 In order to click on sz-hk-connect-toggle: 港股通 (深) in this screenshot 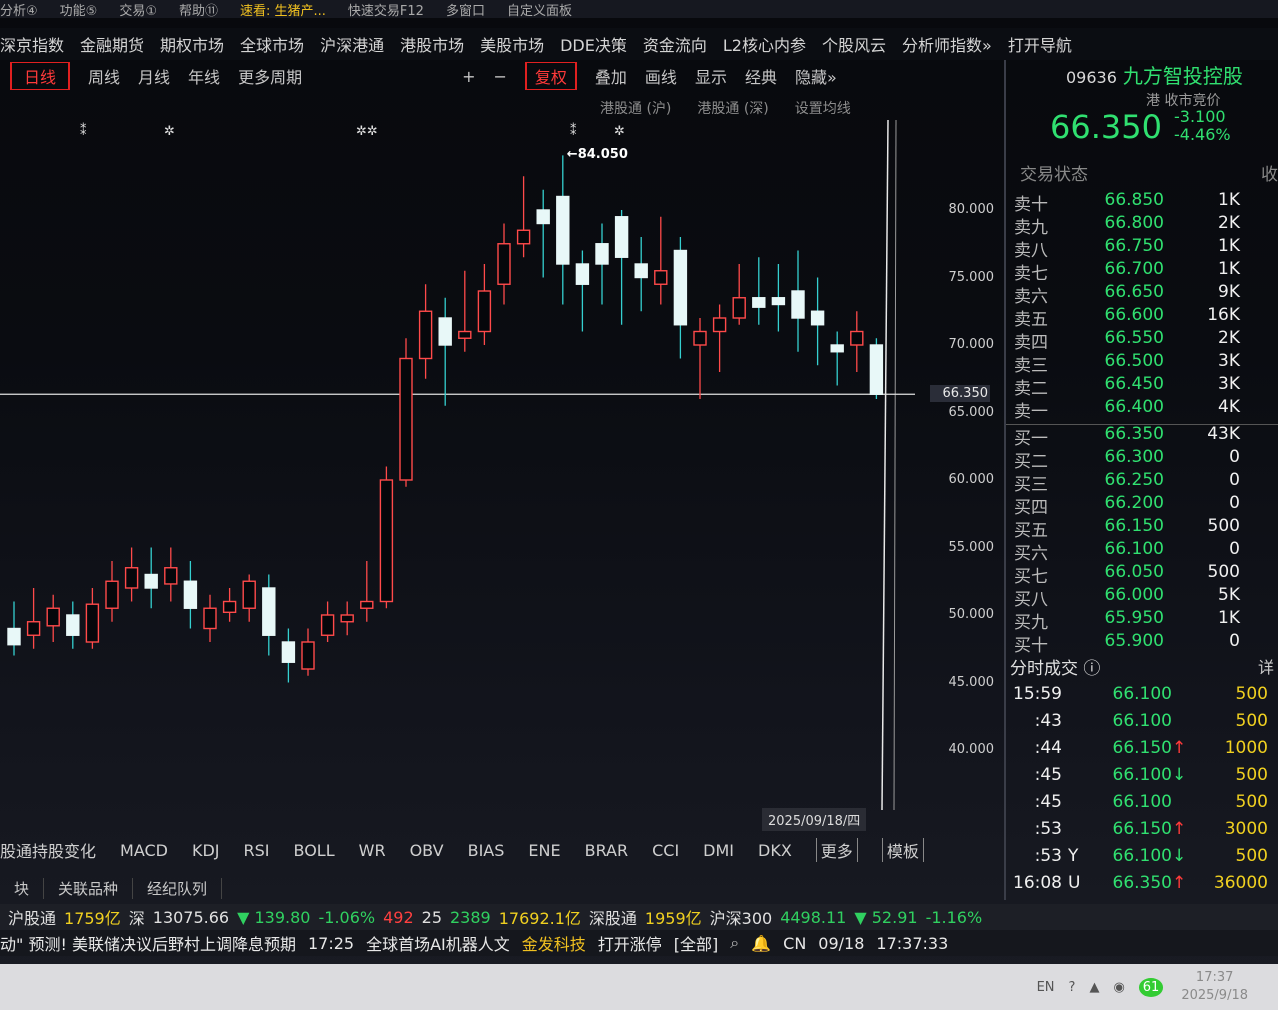, I will do `click(732, 108)`.